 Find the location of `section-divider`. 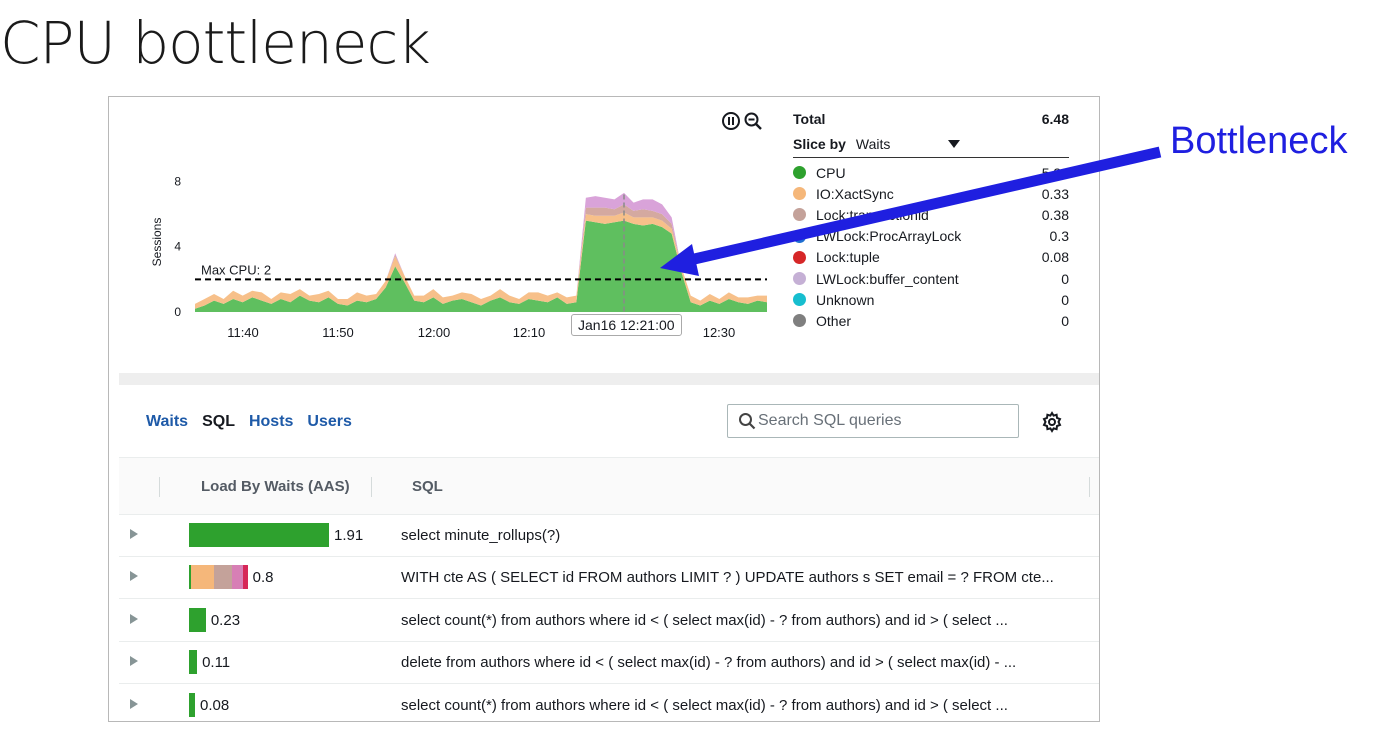

section-divider is located at coordinates (609, 379).